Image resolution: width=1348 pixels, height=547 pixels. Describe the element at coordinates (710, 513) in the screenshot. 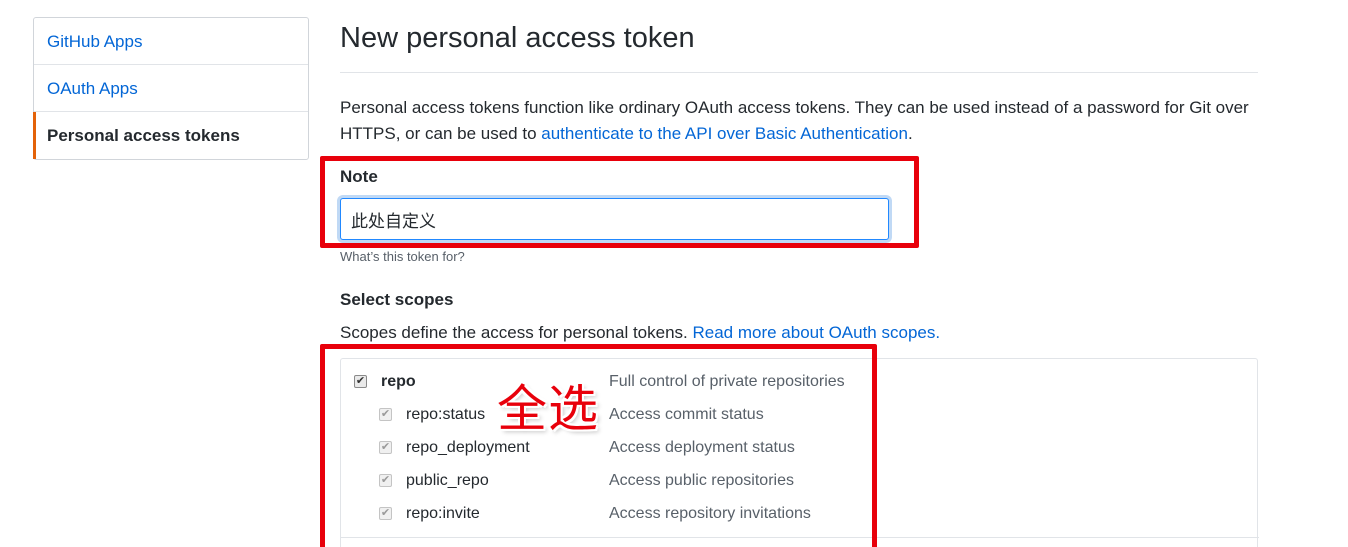

I see `scope-description: Access repository invitations` at that location.